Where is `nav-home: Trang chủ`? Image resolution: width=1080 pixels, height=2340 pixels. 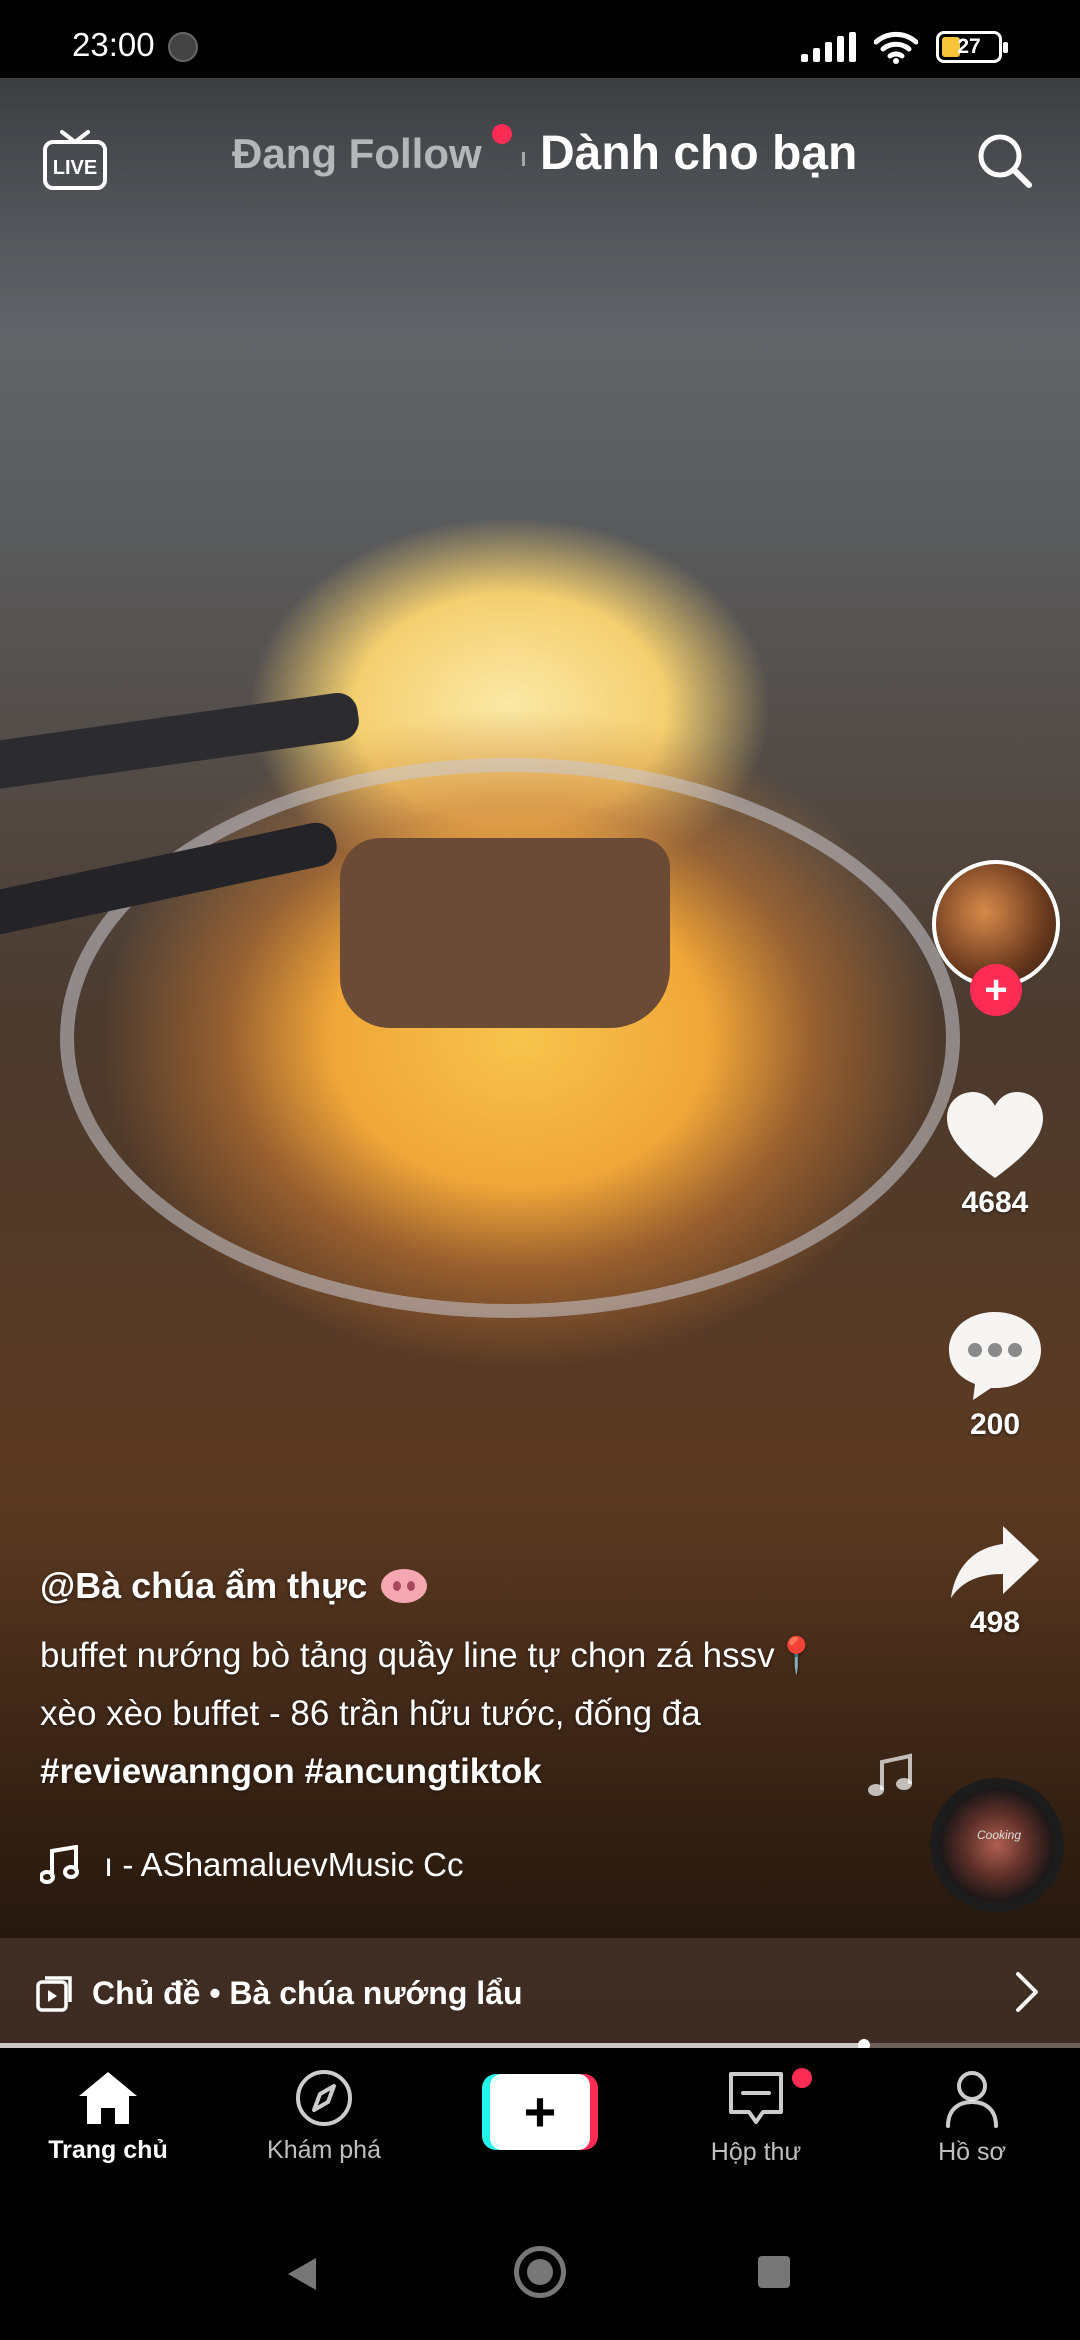
nav-home: Trang chủ is located at coordinates (108, 2116).